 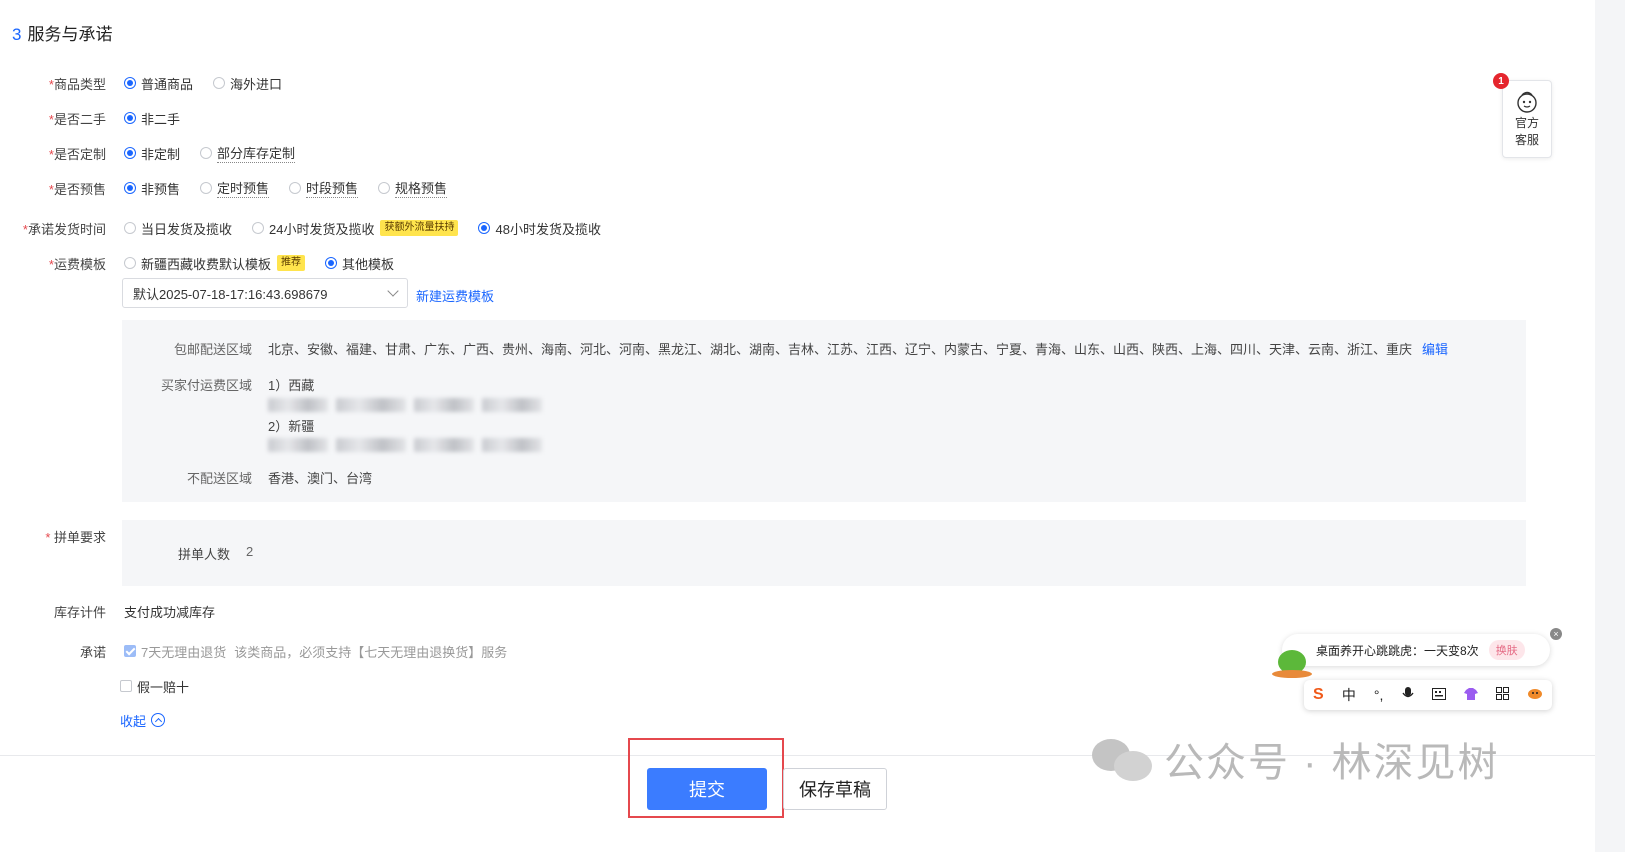 I want to click on return-7days-checkbox, so click(x=130, y=651).